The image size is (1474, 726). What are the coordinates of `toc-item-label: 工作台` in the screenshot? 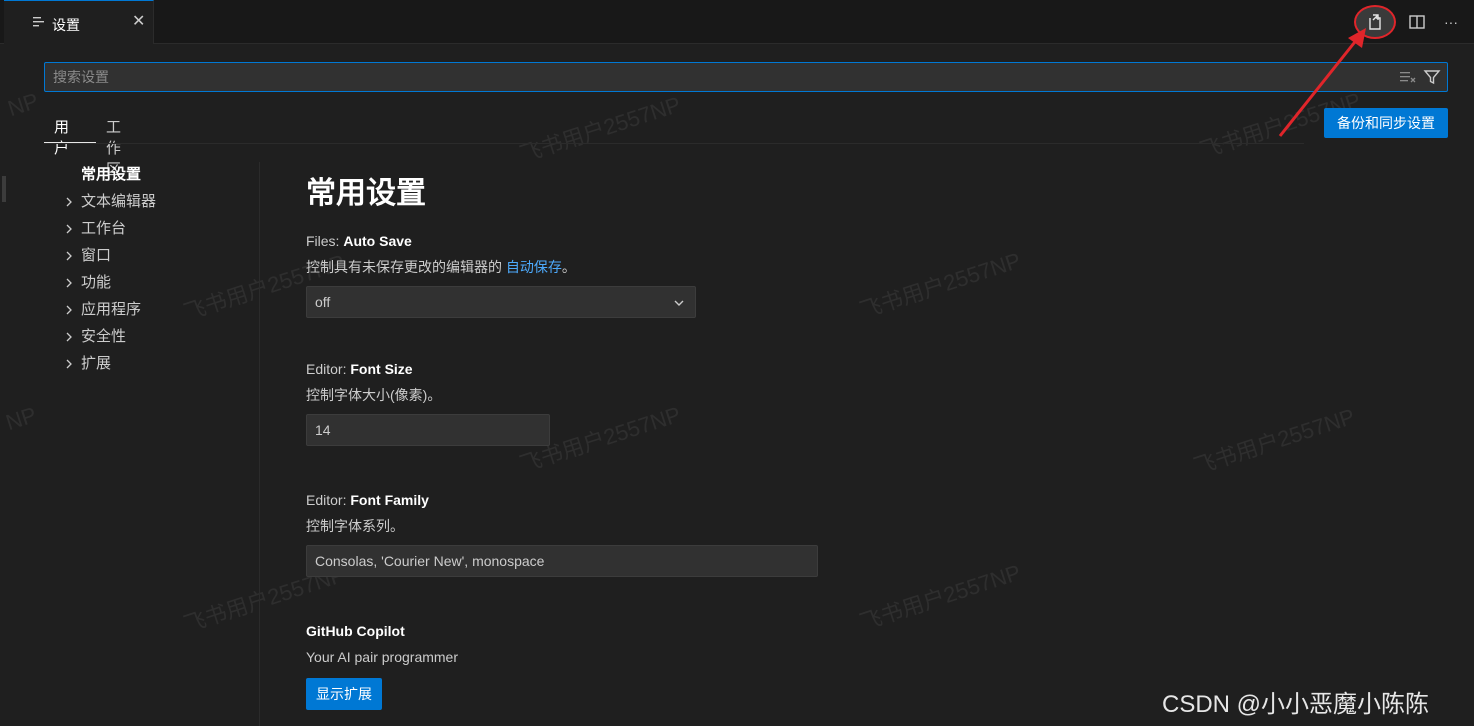 It's located at (104, 228).